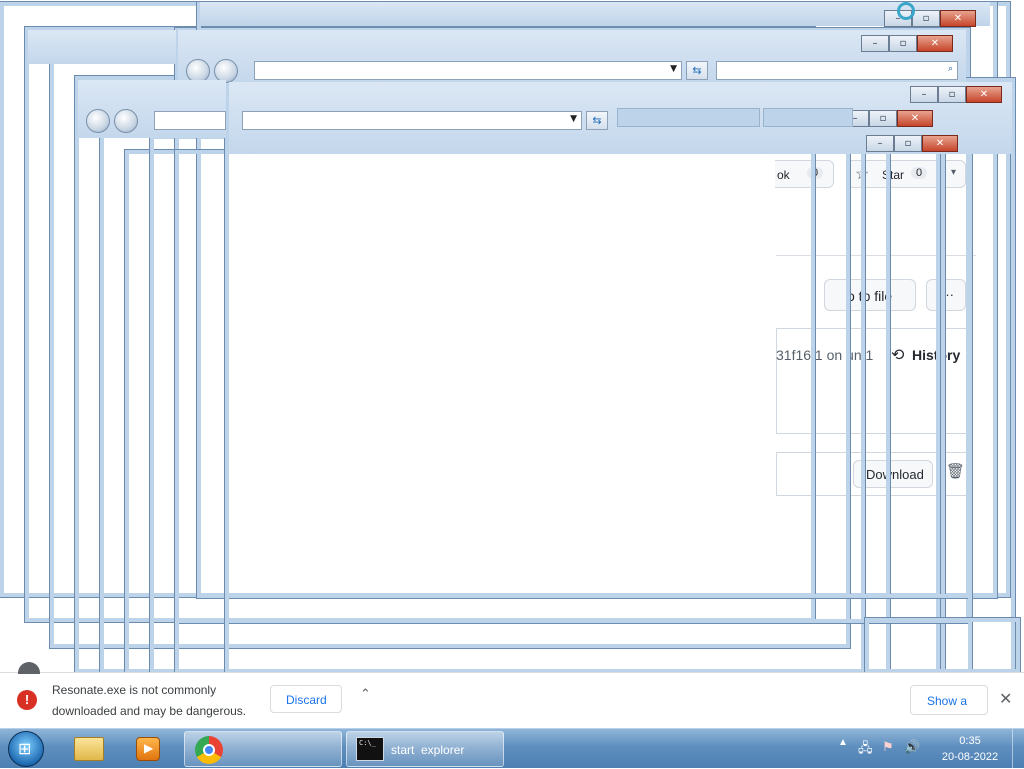 Image resolution: width=1024 pixels, height=769 pixels. I want to click on cmd-icon: C:\_, so click(370, 749).